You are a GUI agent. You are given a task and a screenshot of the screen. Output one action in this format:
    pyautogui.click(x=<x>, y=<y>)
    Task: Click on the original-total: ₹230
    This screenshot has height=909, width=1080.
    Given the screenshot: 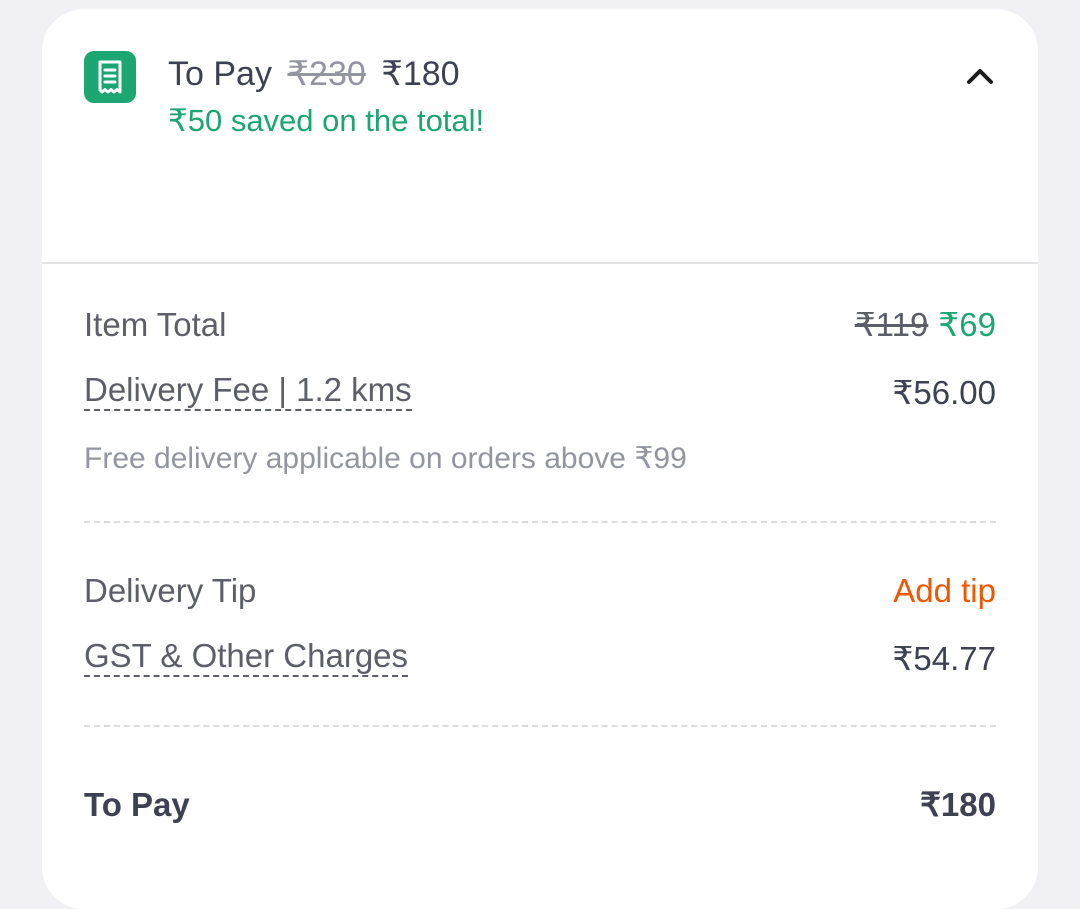 What is the action you would take?
    pyautogui.click(x=326, y=74)
    